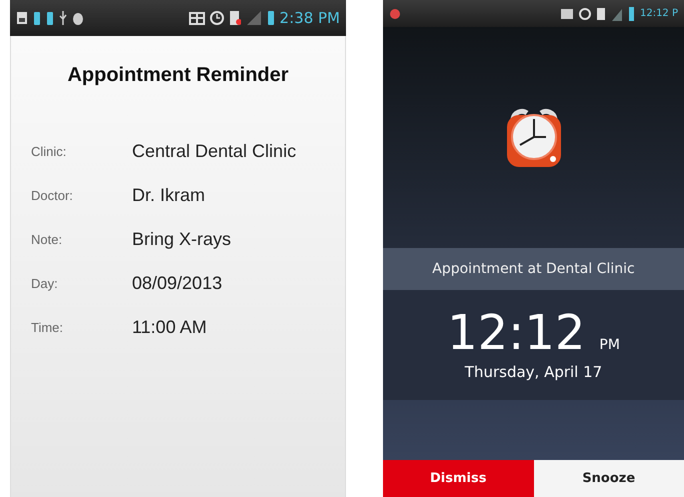 Image resolution: width=684 pixels, height=497 pixels. I want to click on status-time: 2:38 PM, so click(310, 18).